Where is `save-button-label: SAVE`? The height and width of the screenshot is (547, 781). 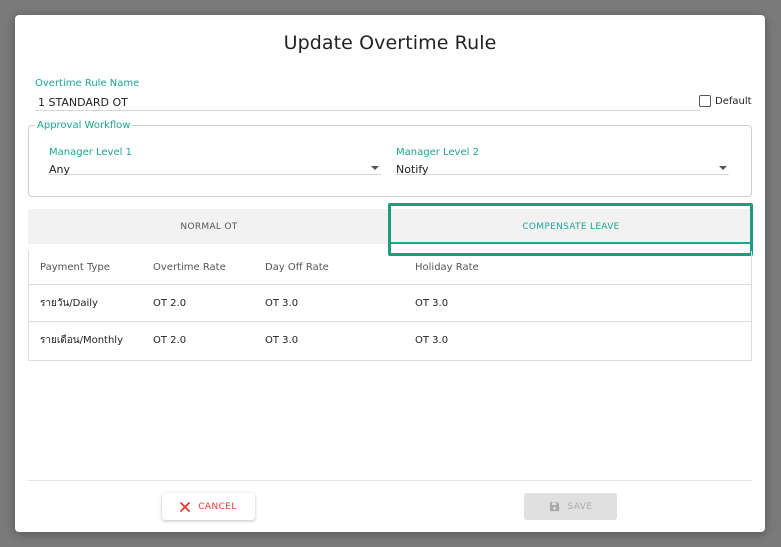 save-button-label: SAVE is located at coordinates (580, 506).